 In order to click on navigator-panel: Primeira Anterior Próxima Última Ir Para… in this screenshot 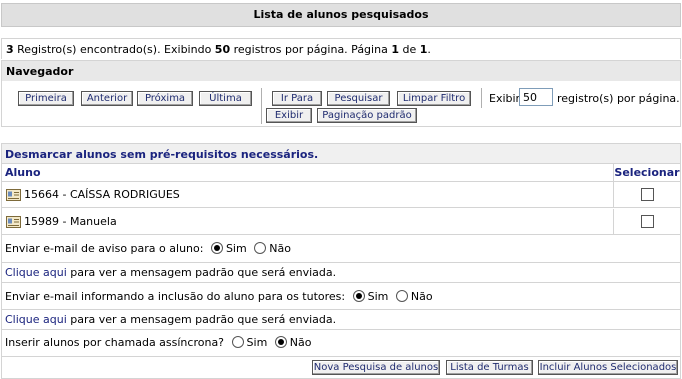, I will do `click(341, 104)`.